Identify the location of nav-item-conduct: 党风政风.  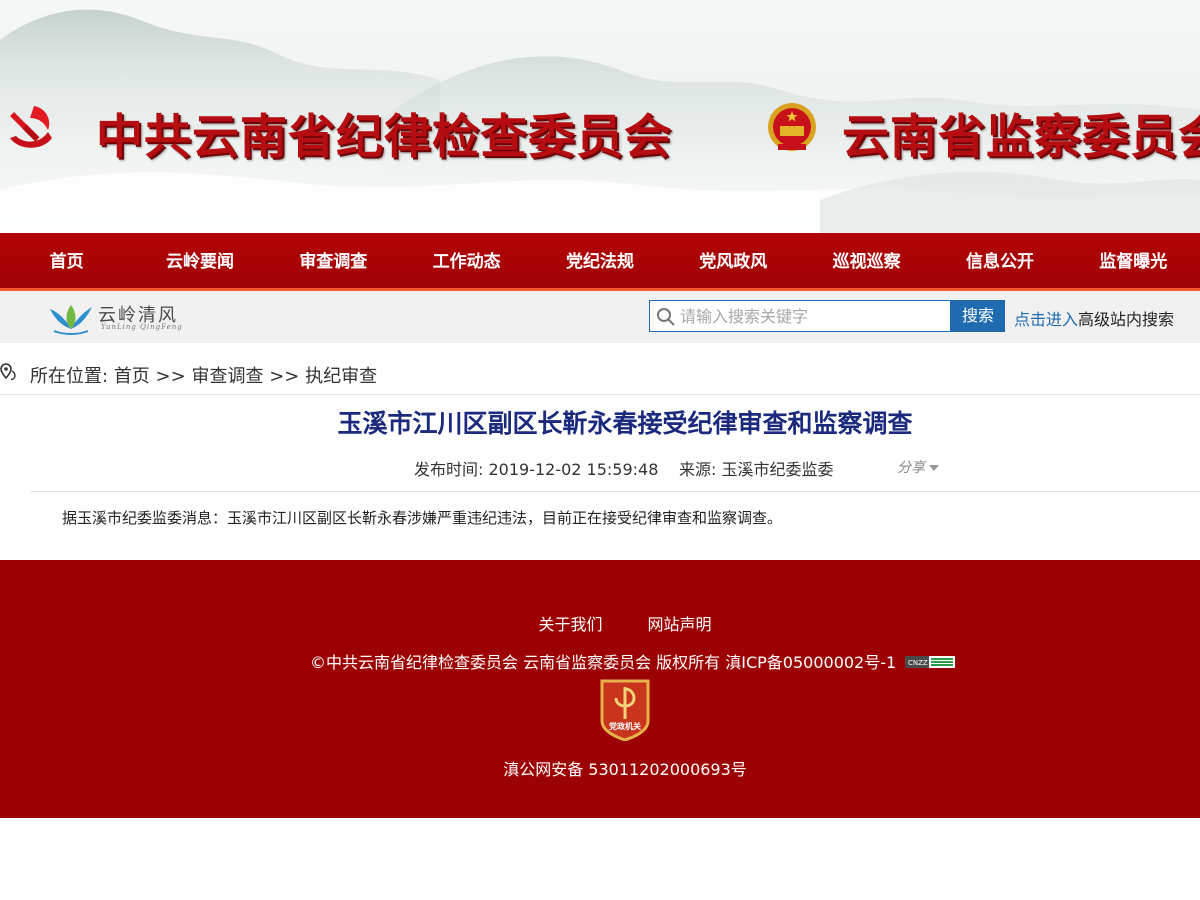
(733, 260).